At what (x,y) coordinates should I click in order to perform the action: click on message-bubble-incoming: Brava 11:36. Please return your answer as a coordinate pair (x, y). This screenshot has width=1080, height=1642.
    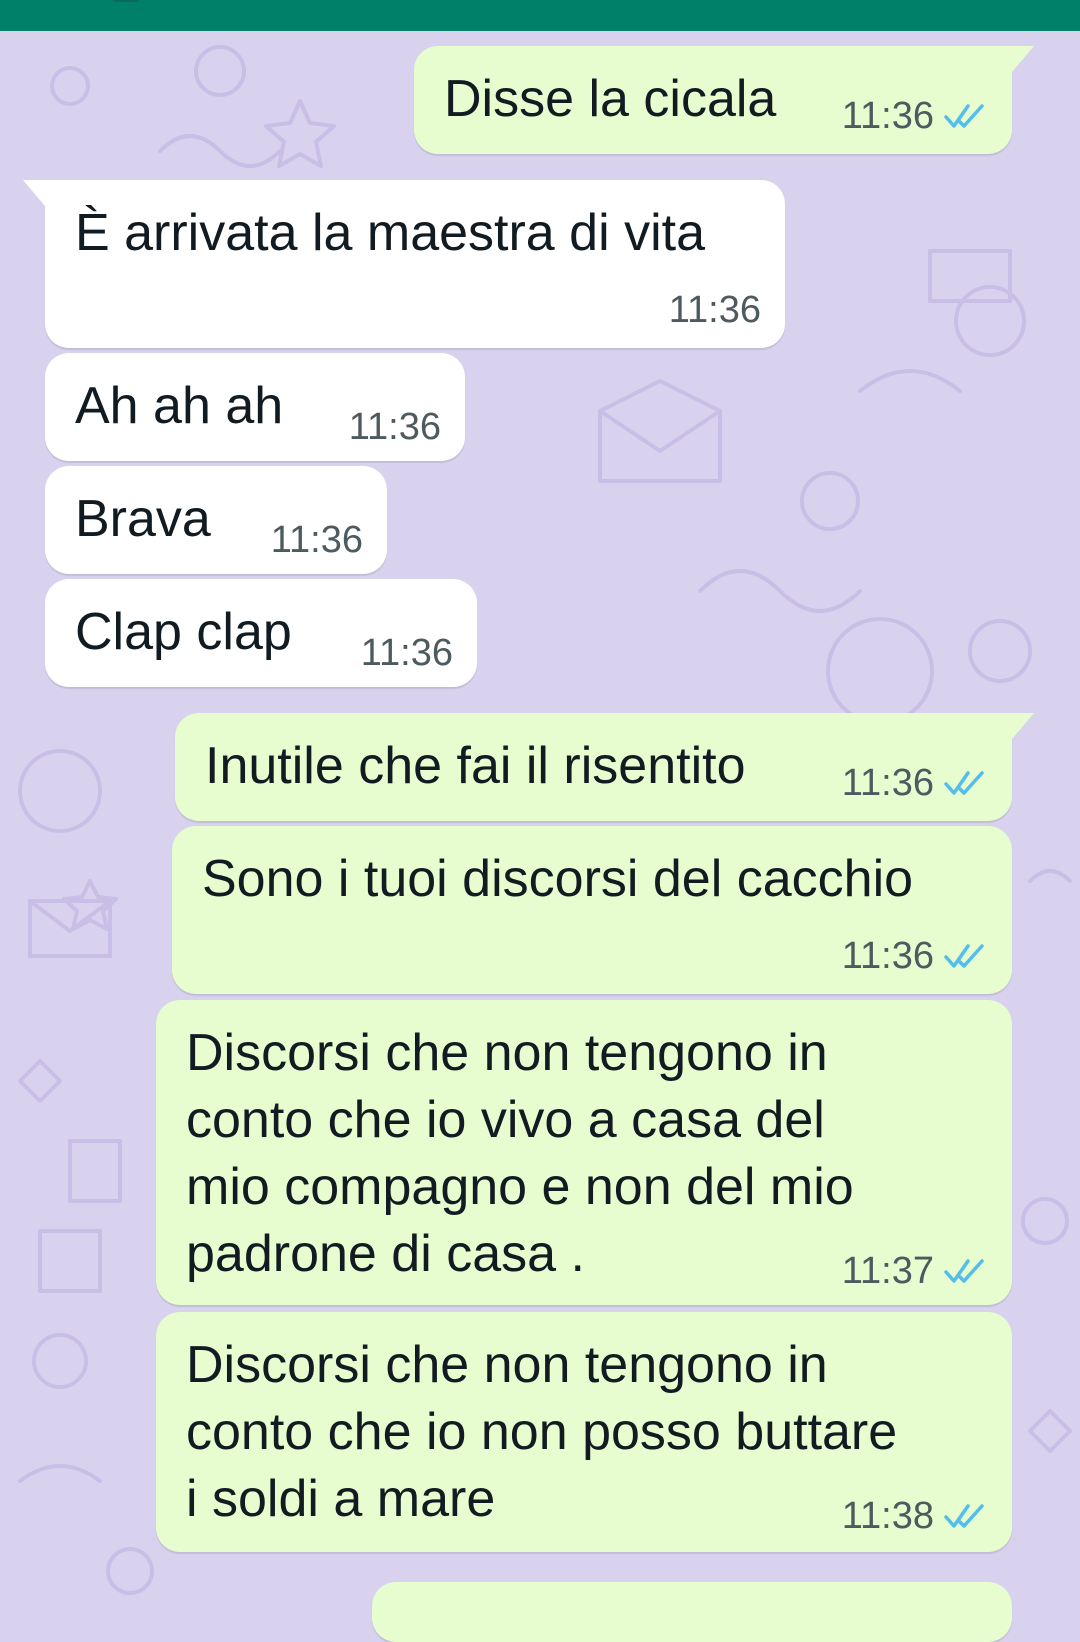
    Looking at the image, I should click on (216, 520).